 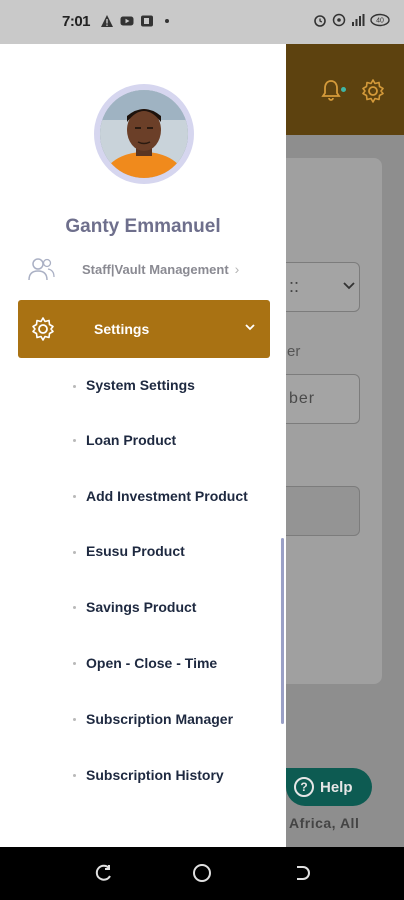 What do you see at coordinates (43, 329) in the screenshot?
I see `settings-gear-icon` at bounding box center [43, 329].